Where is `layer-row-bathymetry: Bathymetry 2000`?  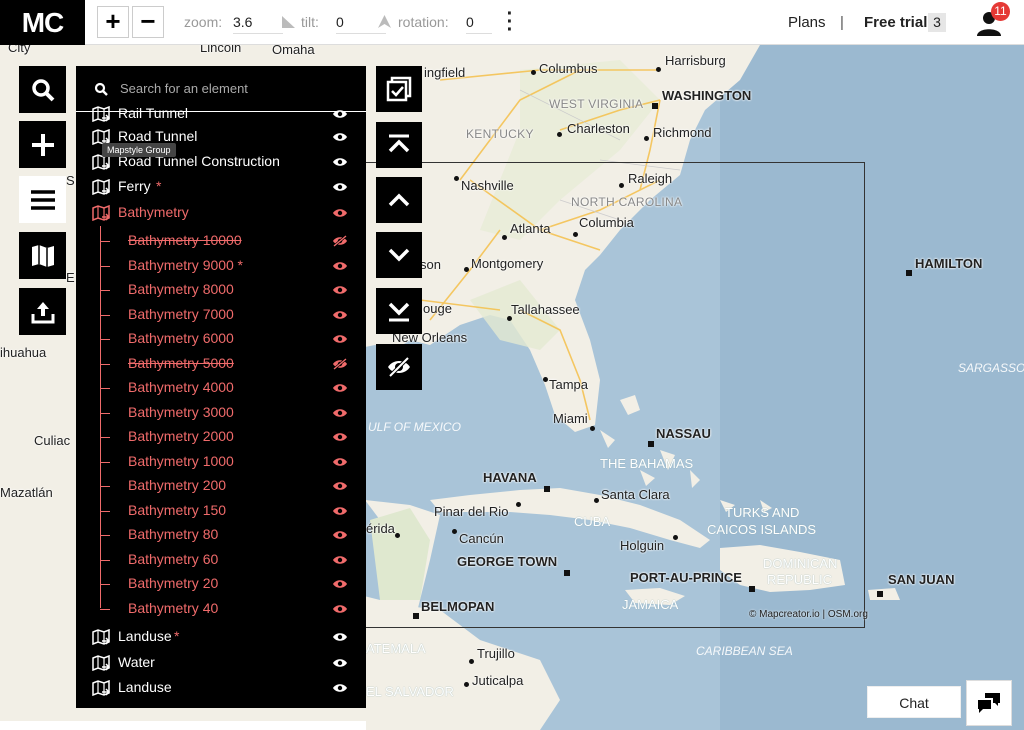
layer-row-bathymetry: Bathymetry 2000 is located at coordinates (221, 437).